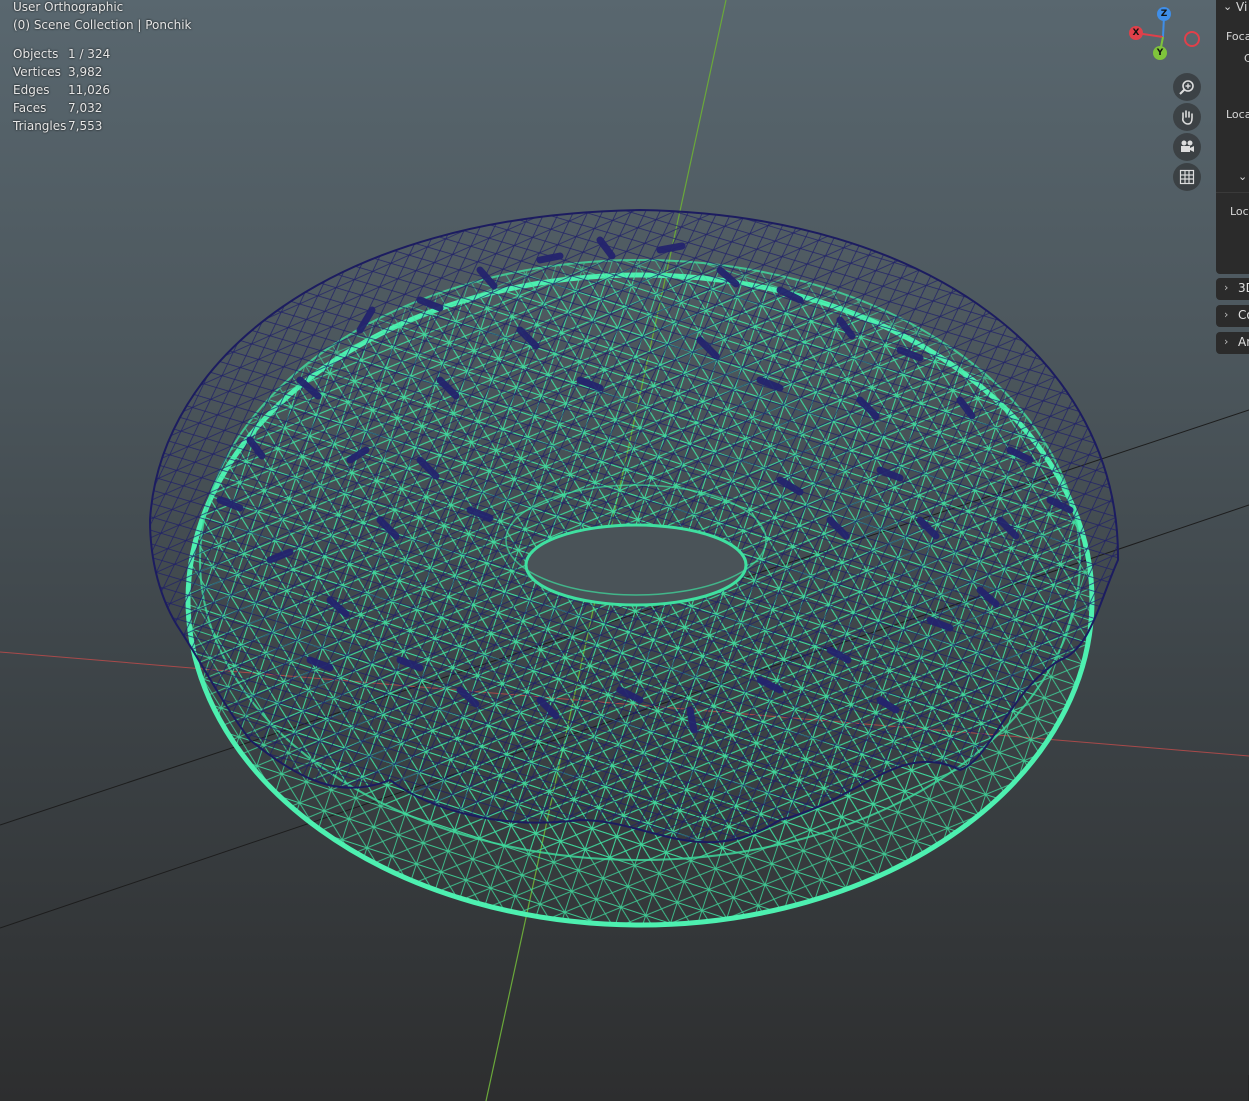  What do you see at coordinates (636, 565) in the screenshot?
I see `donut-hole` at bounding box center [636, 565].